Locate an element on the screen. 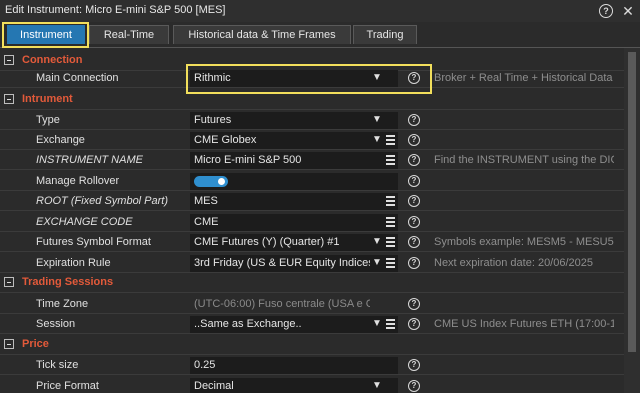 This screenshot has width=640, height=393. tab-instrument-label: Instrument is located at coordinates (46, 35).